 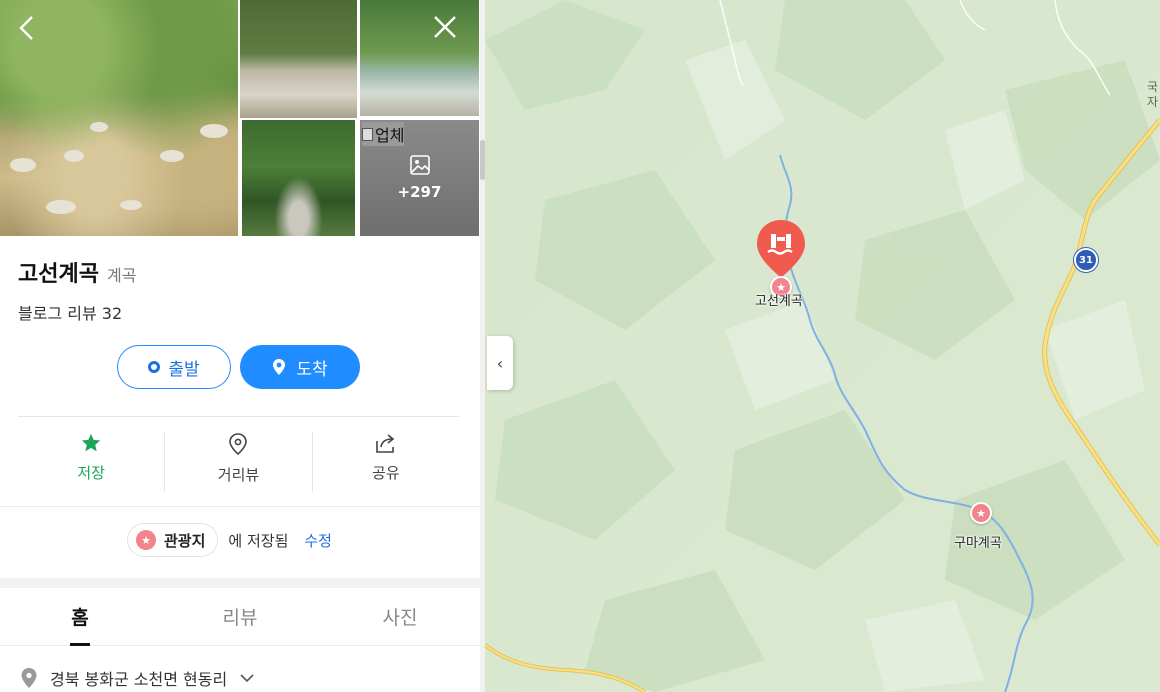 I want to click on image-icon, so click(x=419, y=165).